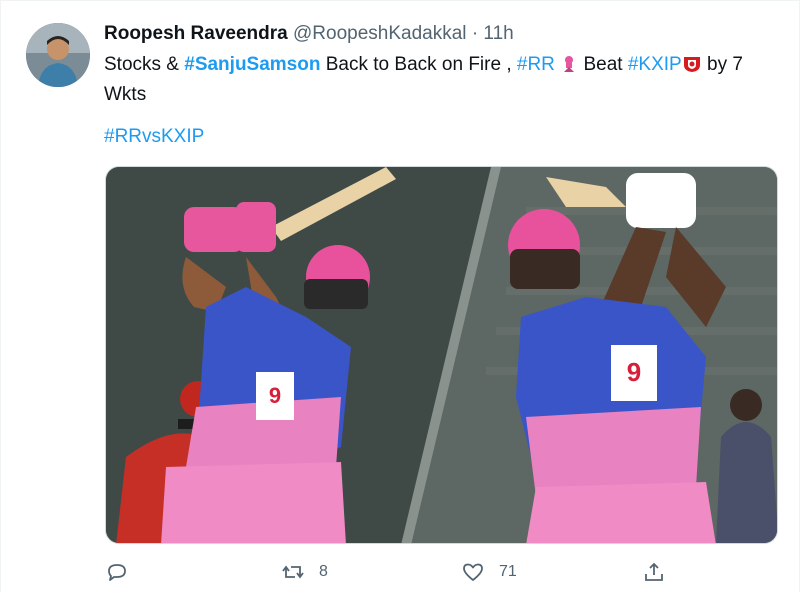 This screenshot has height=592, width=800. Describe the element at coordinates (473, 572) in the screenshot. I see `heart-icon` at that location.